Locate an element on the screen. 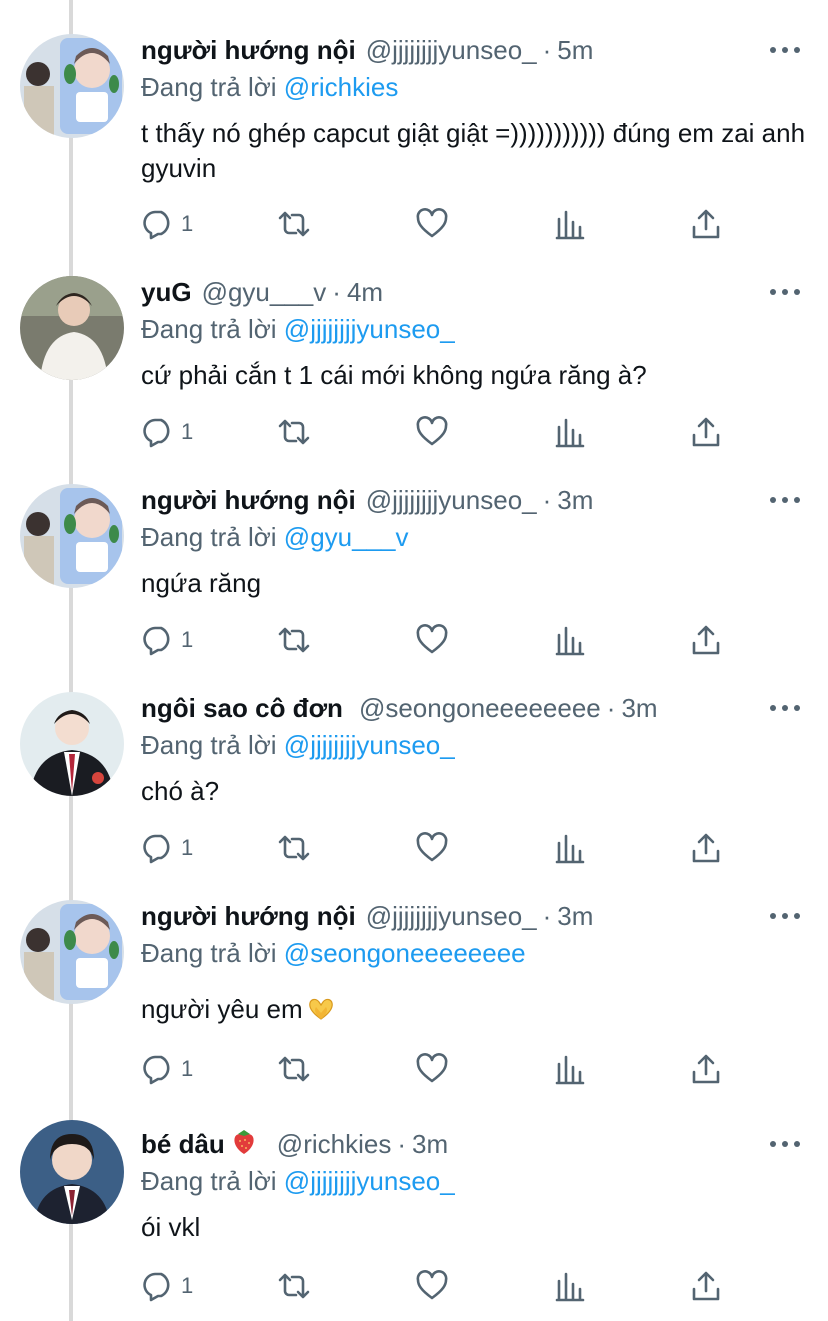  tweet-text-content: người yêu em is located at coordinates (222, 1009).